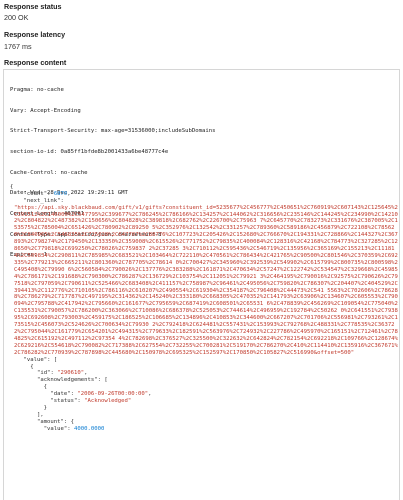 This screenshot has width=403, height=500. I want to click on count-value: 6870, so click(60, 193).